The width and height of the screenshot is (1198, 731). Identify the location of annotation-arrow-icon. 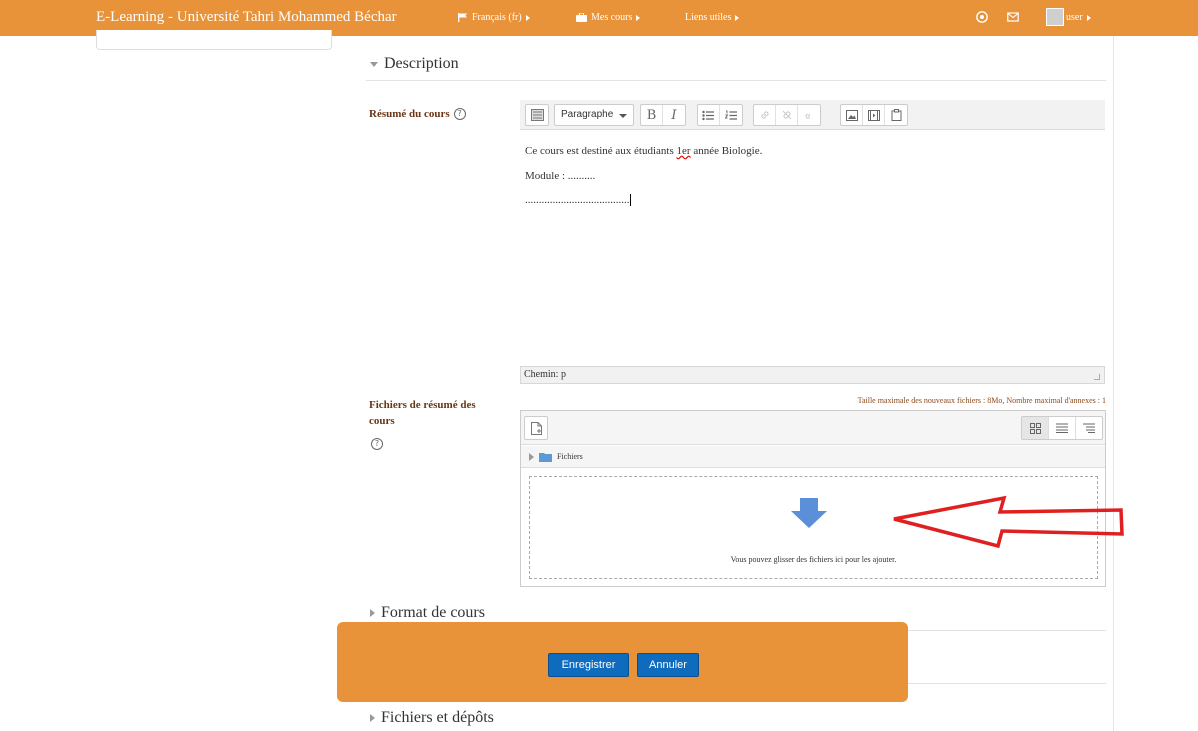
(1008, 522).